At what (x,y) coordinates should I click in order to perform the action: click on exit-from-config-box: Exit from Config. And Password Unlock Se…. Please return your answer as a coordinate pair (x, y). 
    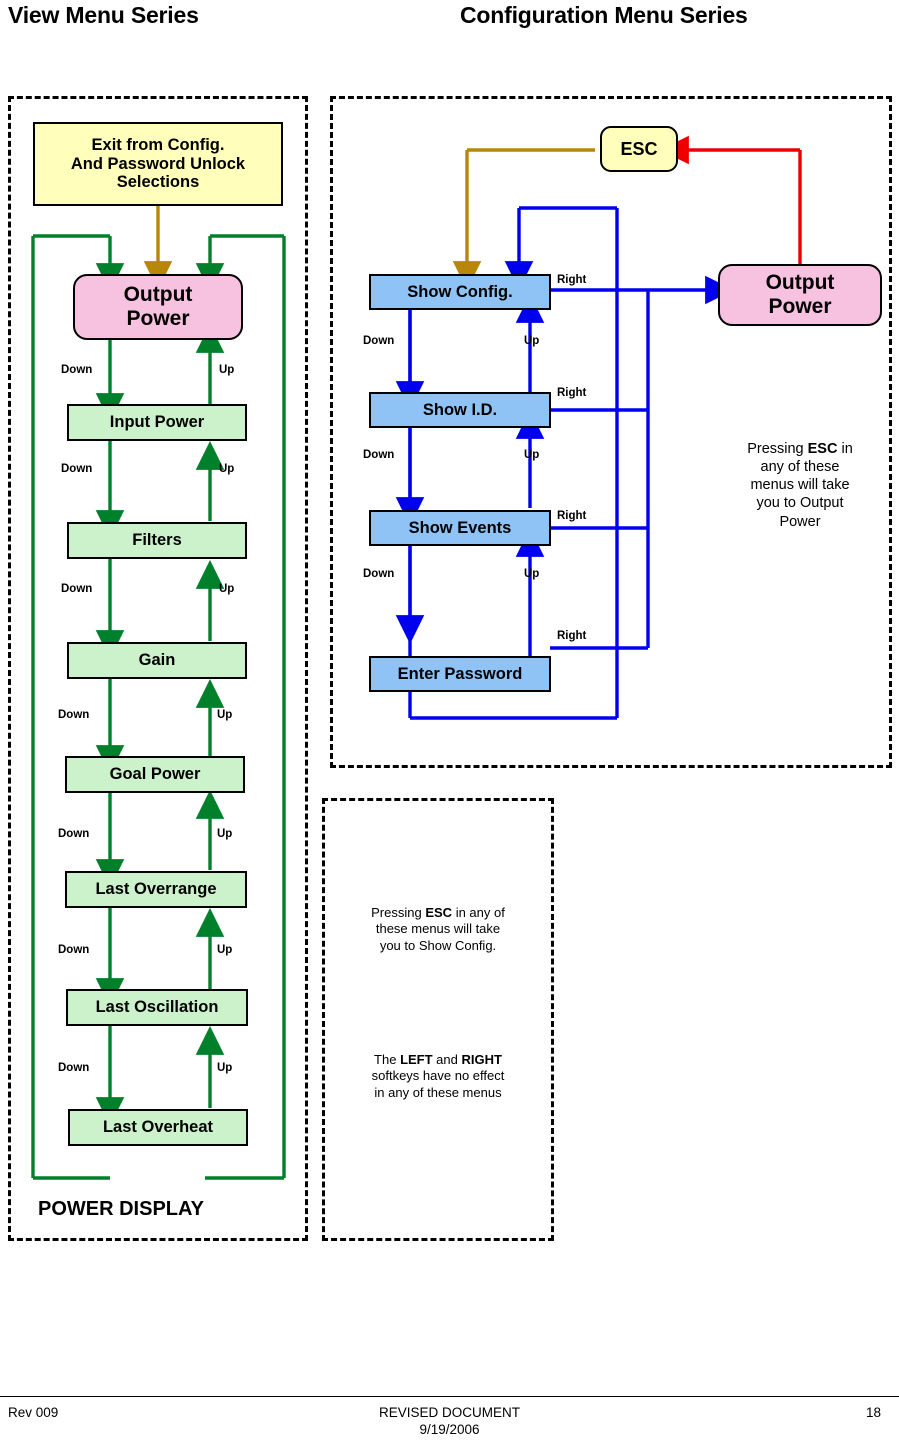
    Looking at the image, I should click on (158, 164).